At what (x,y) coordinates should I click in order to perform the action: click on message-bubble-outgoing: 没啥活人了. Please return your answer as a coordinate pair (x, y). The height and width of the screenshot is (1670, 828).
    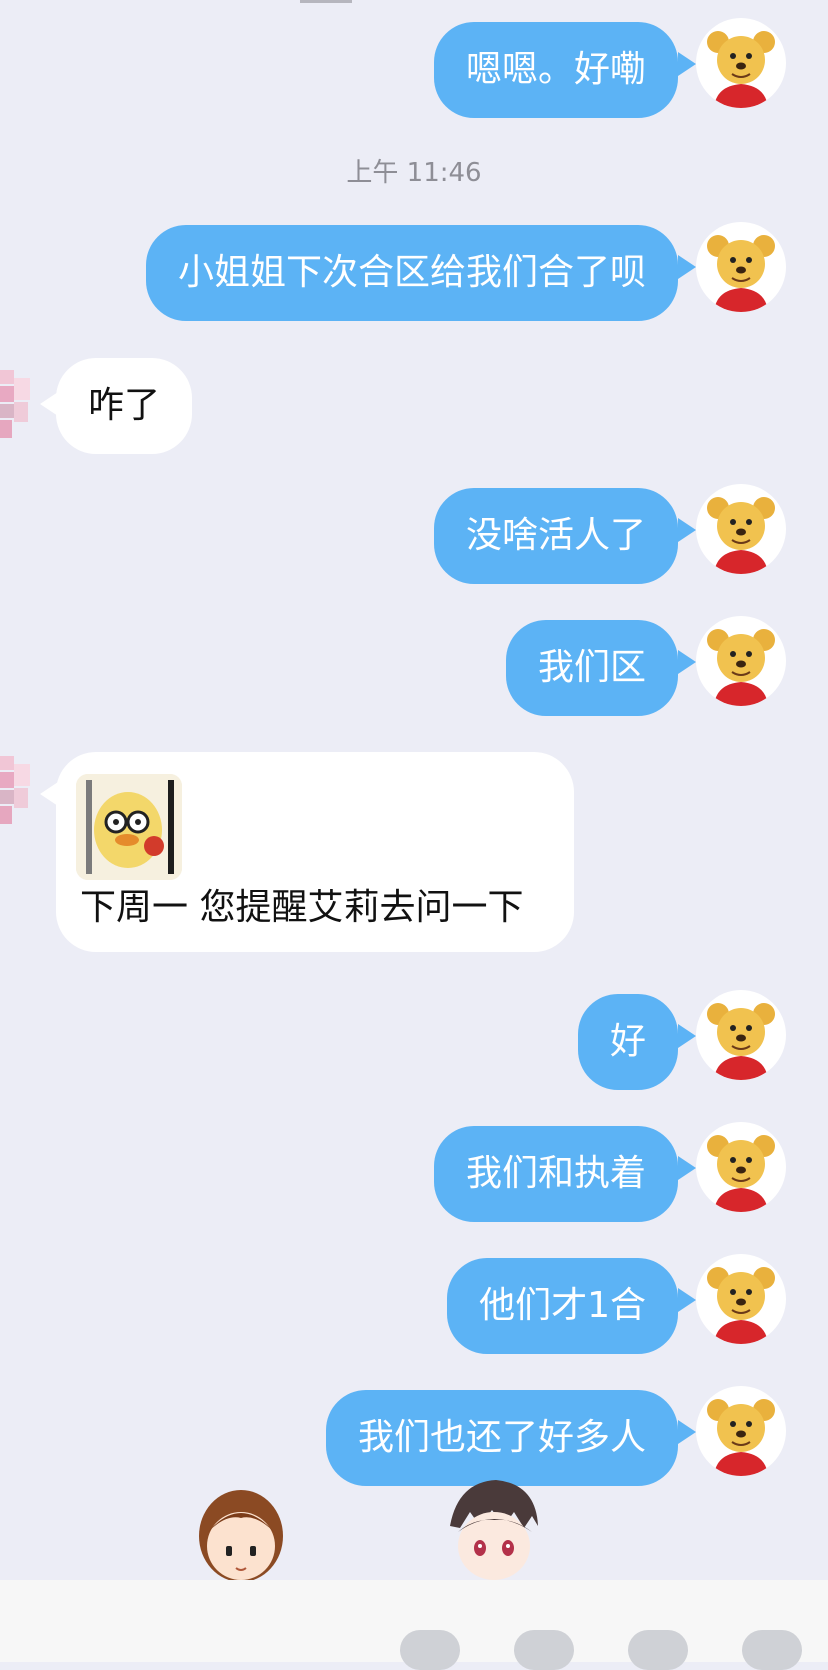
    Looking at the image, I should click on (555, 536).